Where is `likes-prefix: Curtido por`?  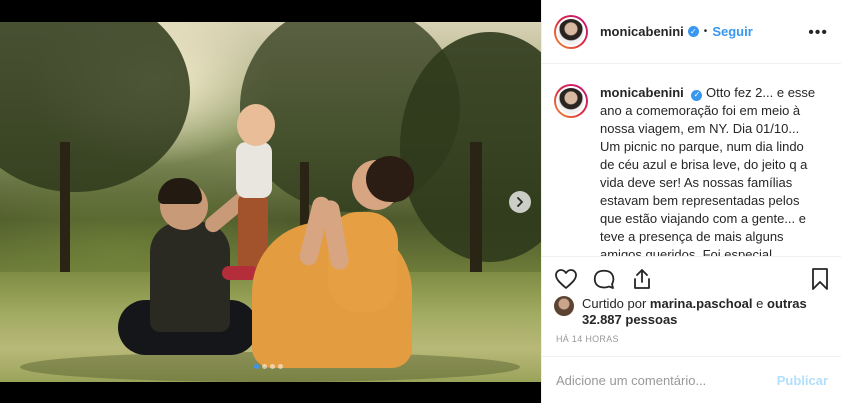
likes-prefix: Curtido por is located at coordinates (616, 303).